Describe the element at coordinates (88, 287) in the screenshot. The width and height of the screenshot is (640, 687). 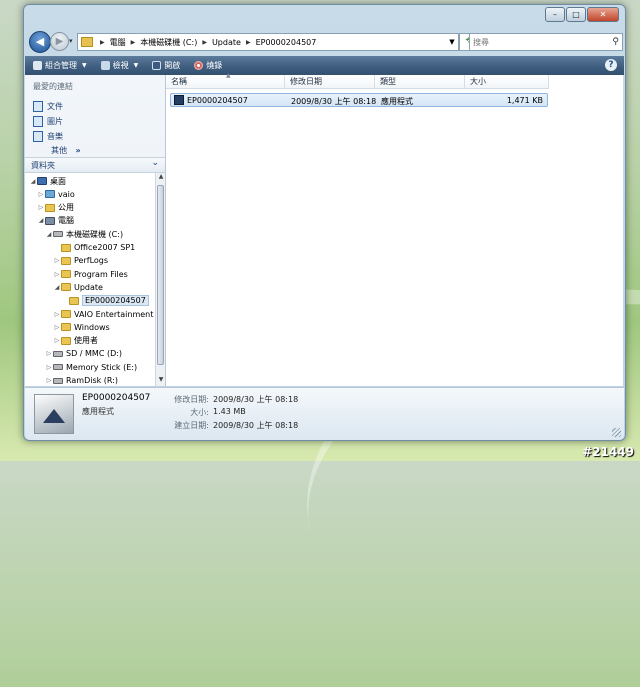
I see `tree-item-label: Update` at that location.